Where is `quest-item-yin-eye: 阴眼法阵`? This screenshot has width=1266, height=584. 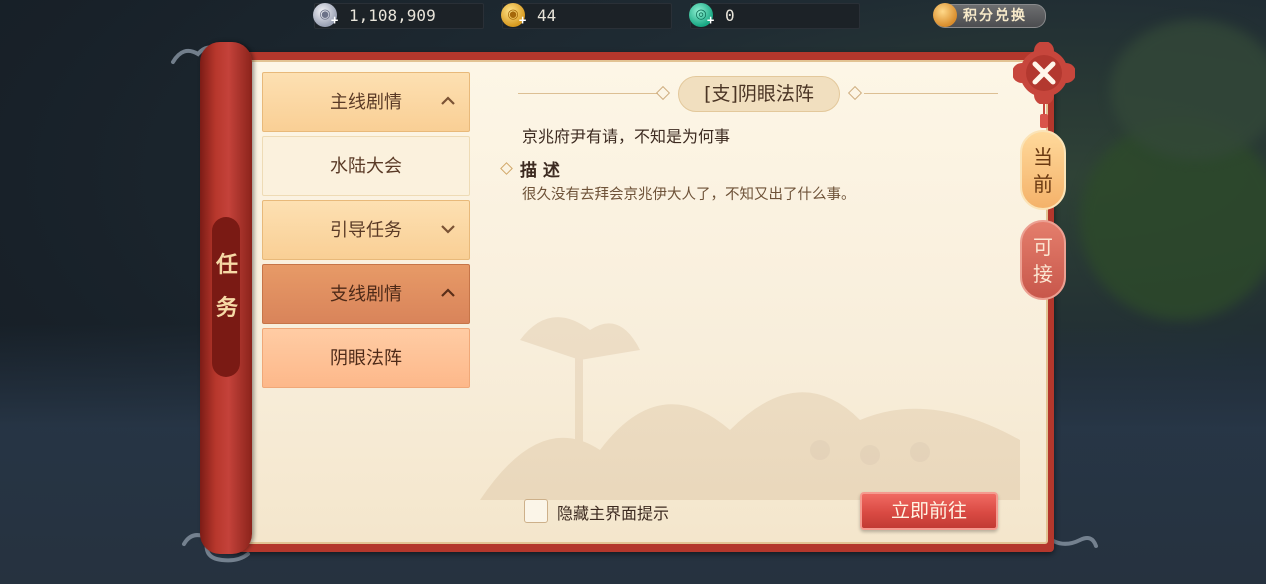
quest-item-yin-eye: 阴眼法阵 is located at coordinates (366, 358).